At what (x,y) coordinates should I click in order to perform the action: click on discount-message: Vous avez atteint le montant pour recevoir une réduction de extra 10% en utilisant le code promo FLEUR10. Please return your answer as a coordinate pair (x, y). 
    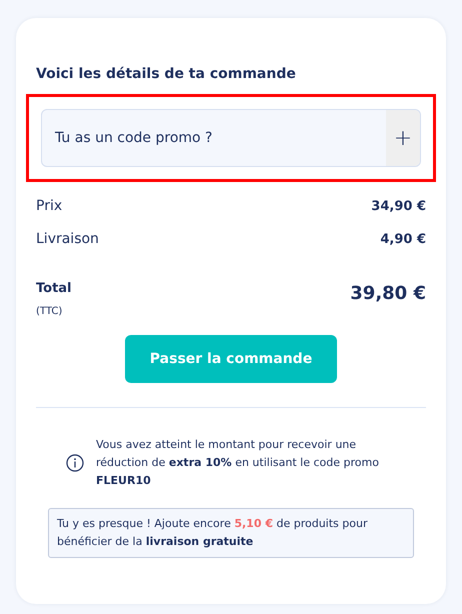
    Looking at the image, I should click on (238, 463).